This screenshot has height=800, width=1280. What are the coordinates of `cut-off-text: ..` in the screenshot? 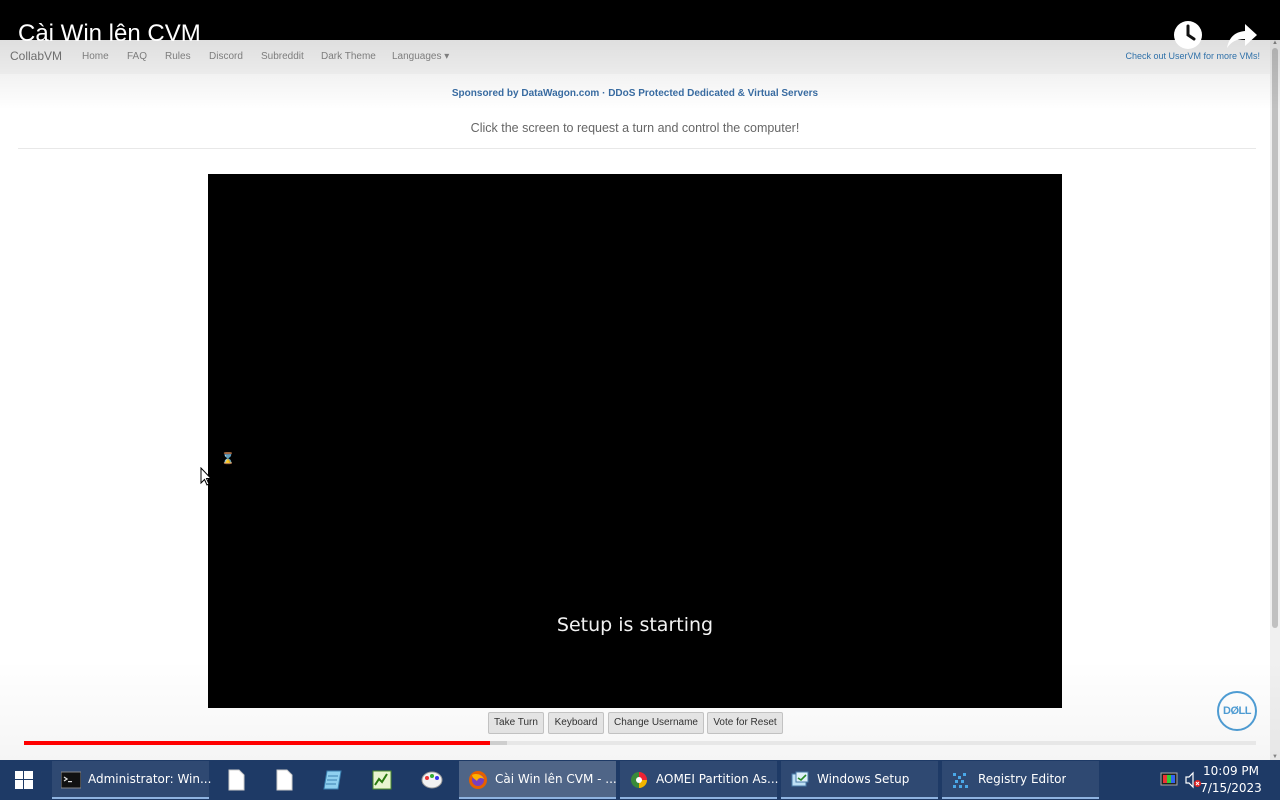 It's located at (574, 756).